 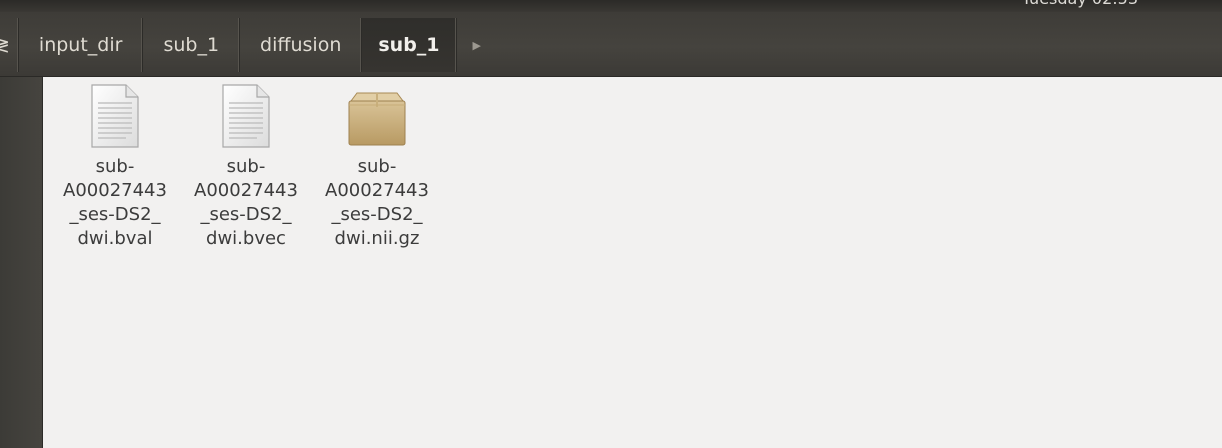 What do you see at coordinates (246, 202) in the screenshot?
I see `file-name: sub- A00027443 _ses-DS2_ dwi.bvec` at bounding box center [246, 202].